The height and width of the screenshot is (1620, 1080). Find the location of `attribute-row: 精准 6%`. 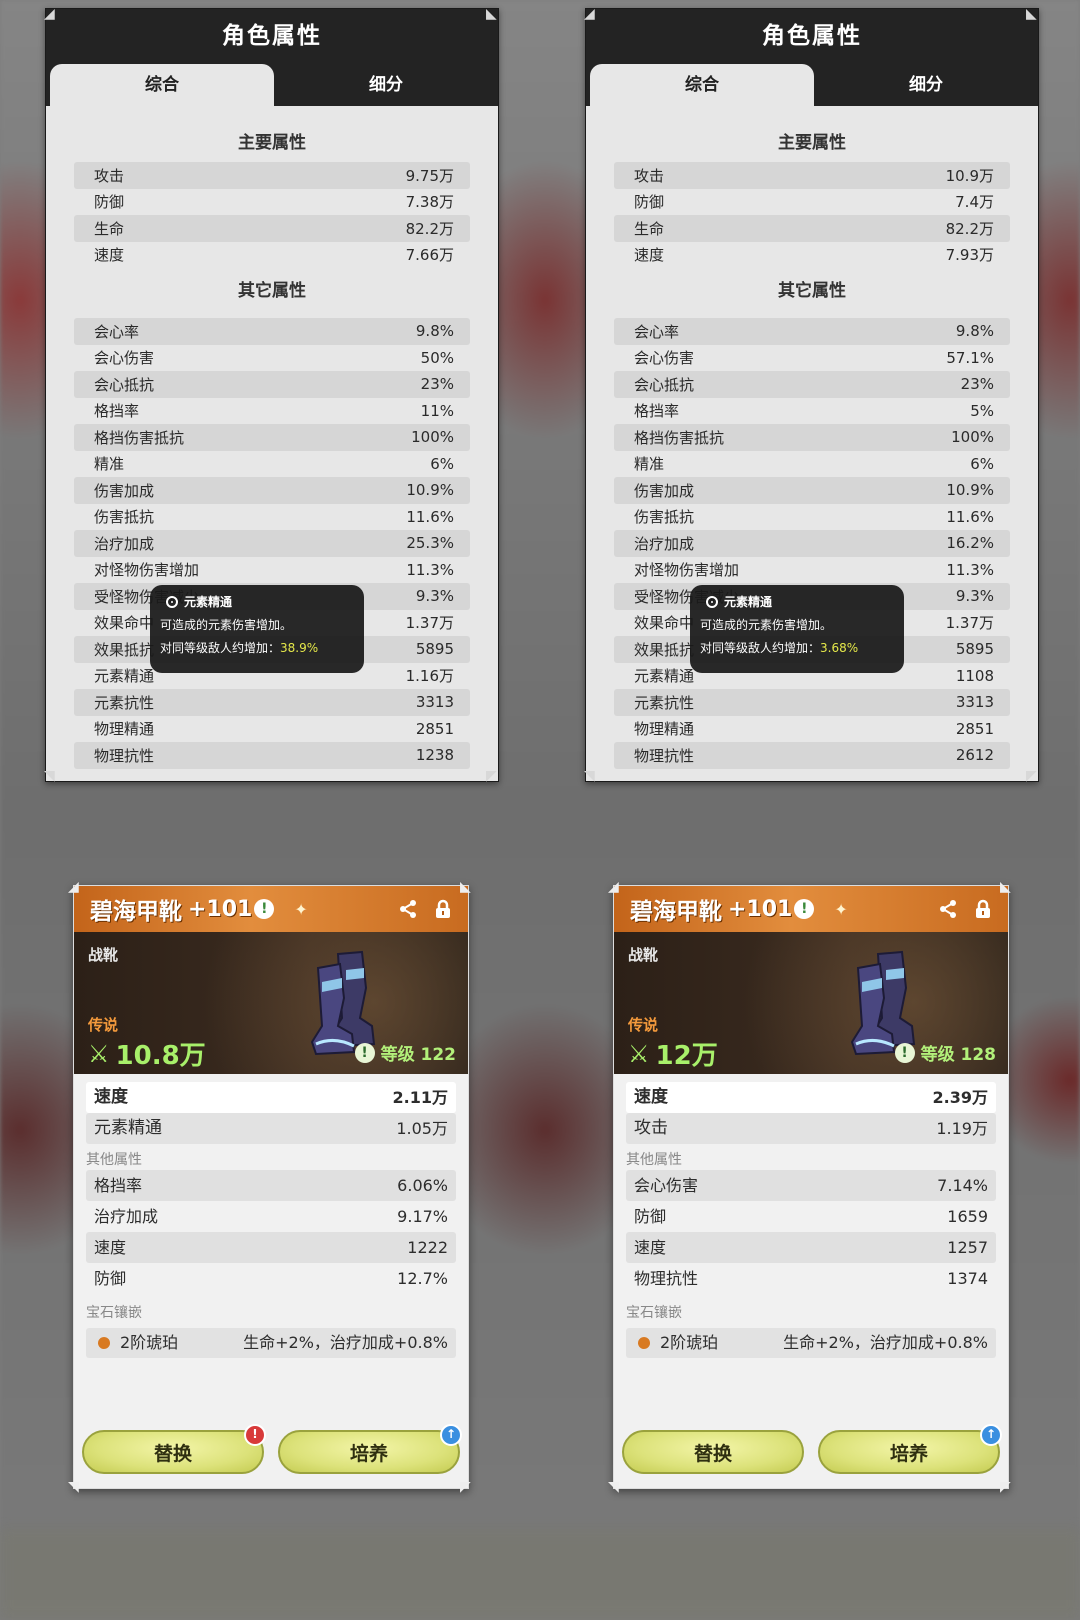

attribute-row: 精准 6% is located at coordinates (272, 464).